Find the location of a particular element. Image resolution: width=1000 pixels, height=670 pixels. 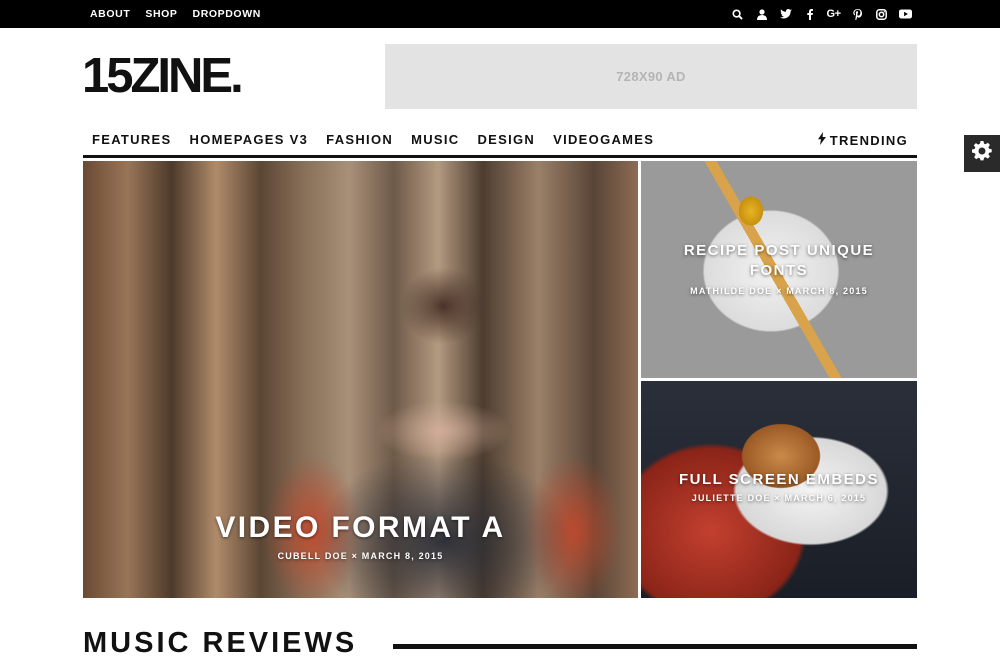

instagram-icon is located at coordinates (881, 14).